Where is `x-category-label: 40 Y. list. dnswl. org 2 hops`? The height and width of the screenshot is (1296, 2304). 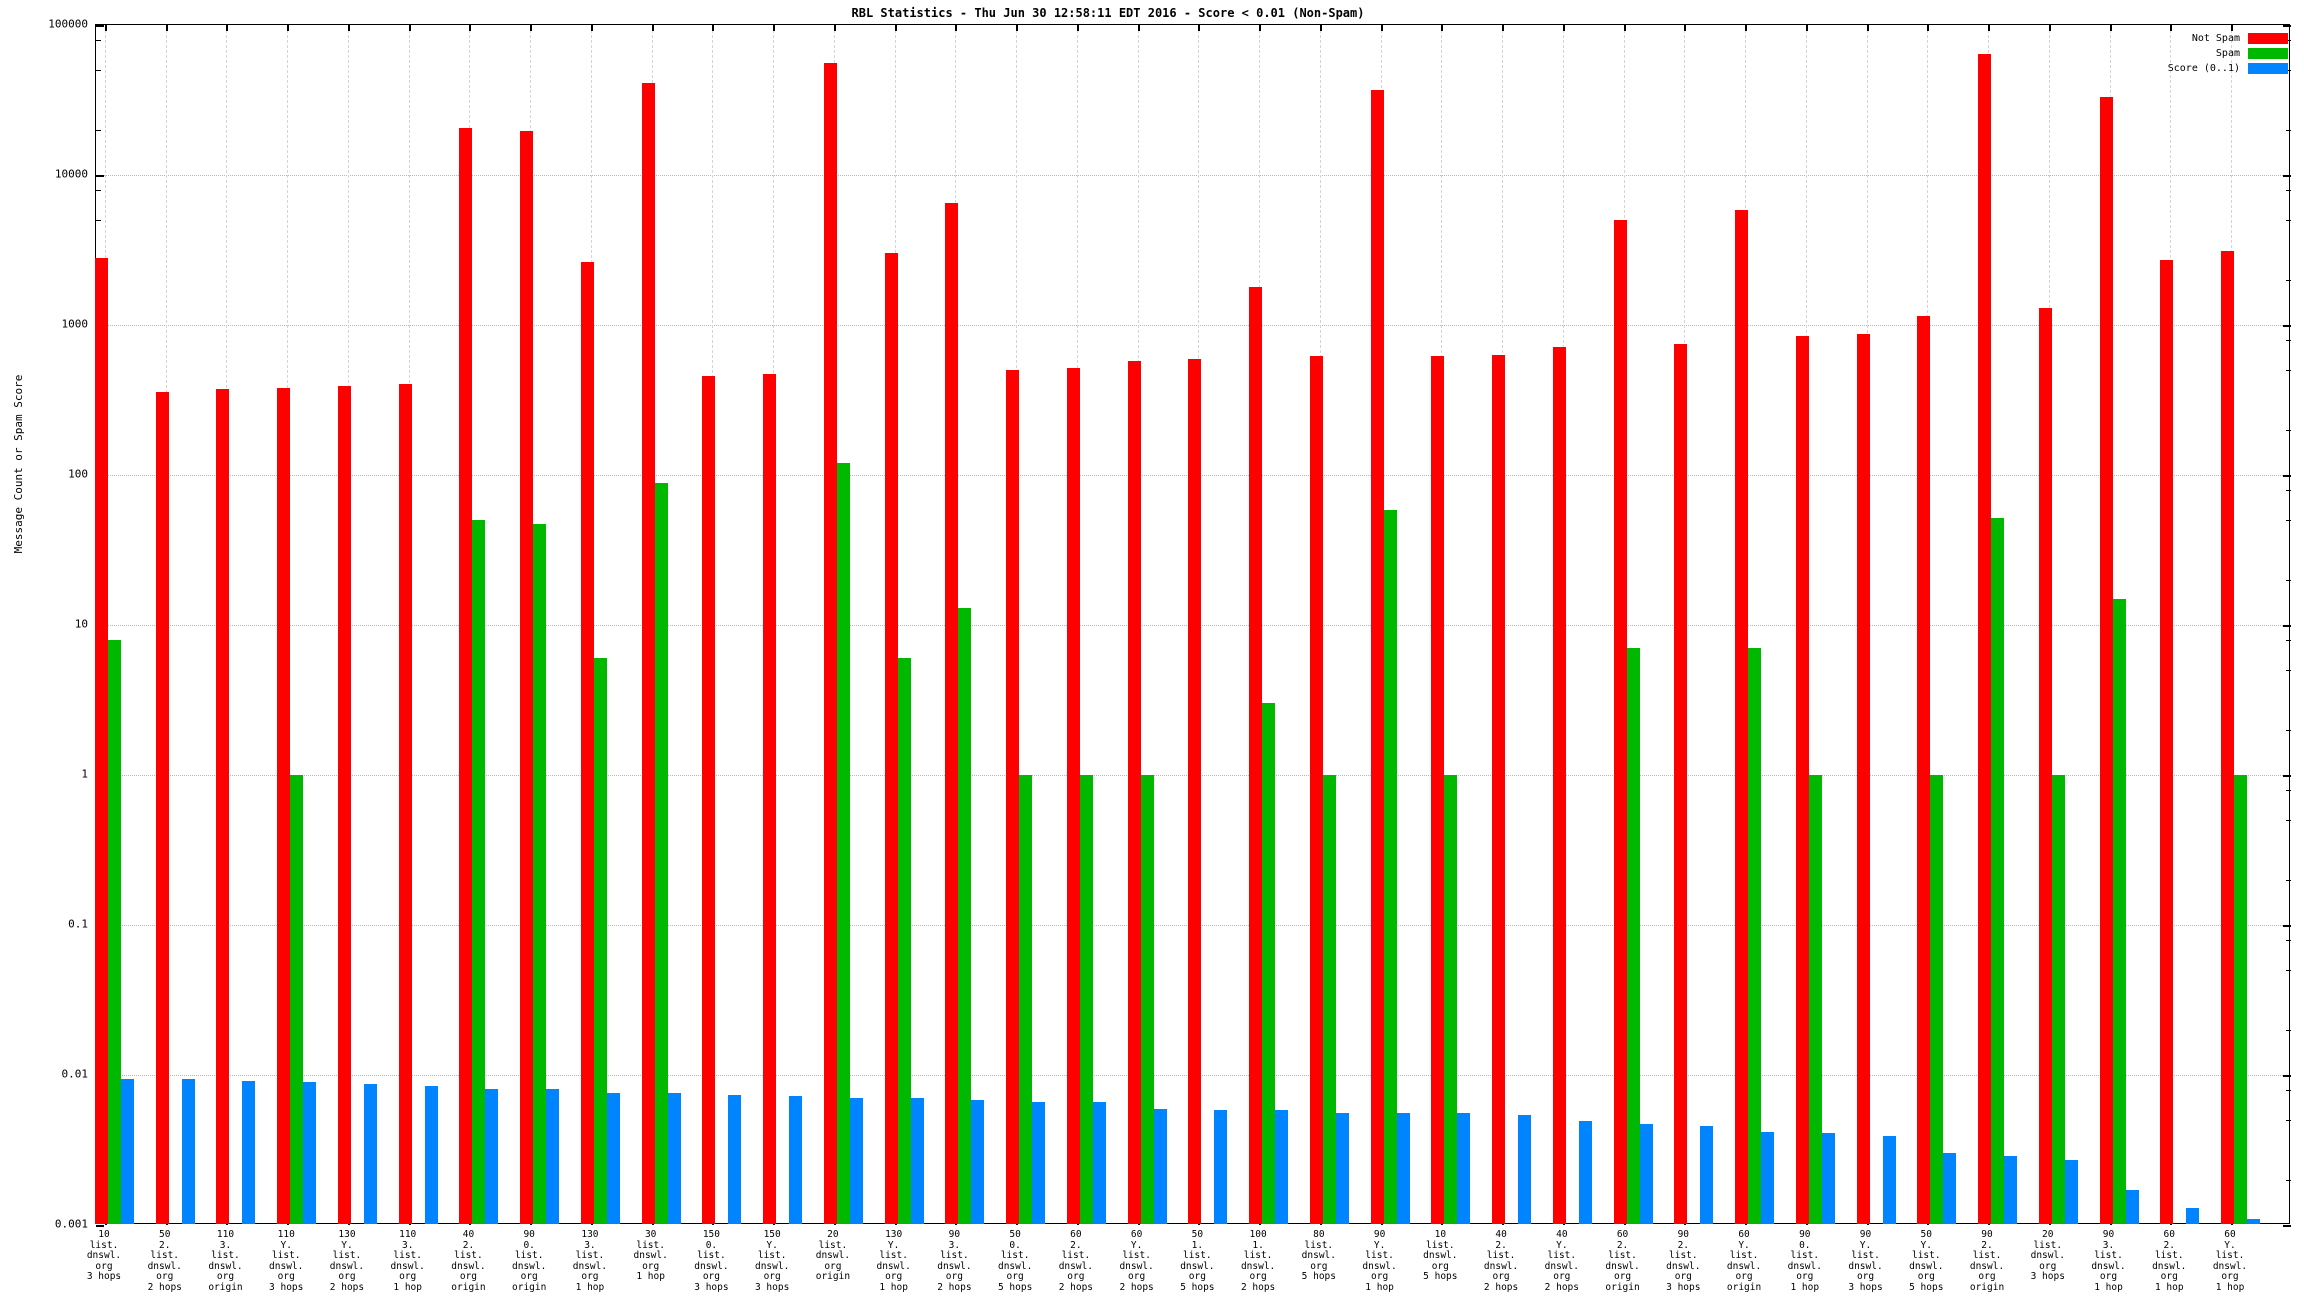
x-category-label: 40 Y. list. dnswl. org 2 hops is located at coordinates (1561, 1261).